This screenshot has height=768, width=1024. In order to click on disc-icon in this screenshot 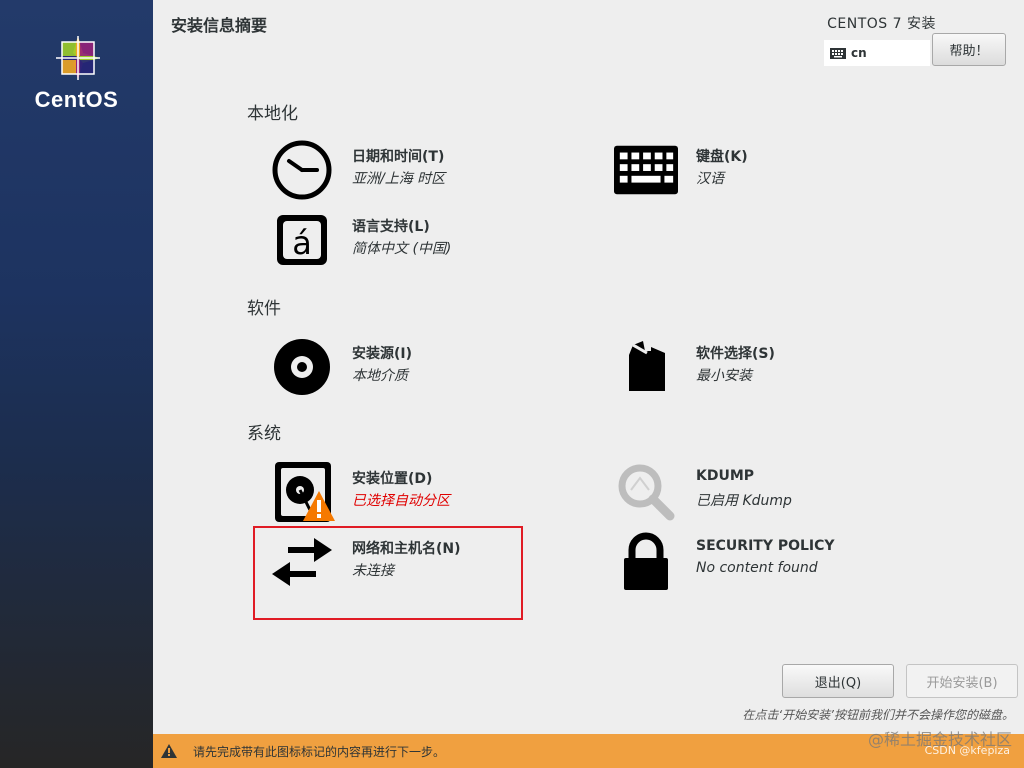, I will do `click(302, 367)`.